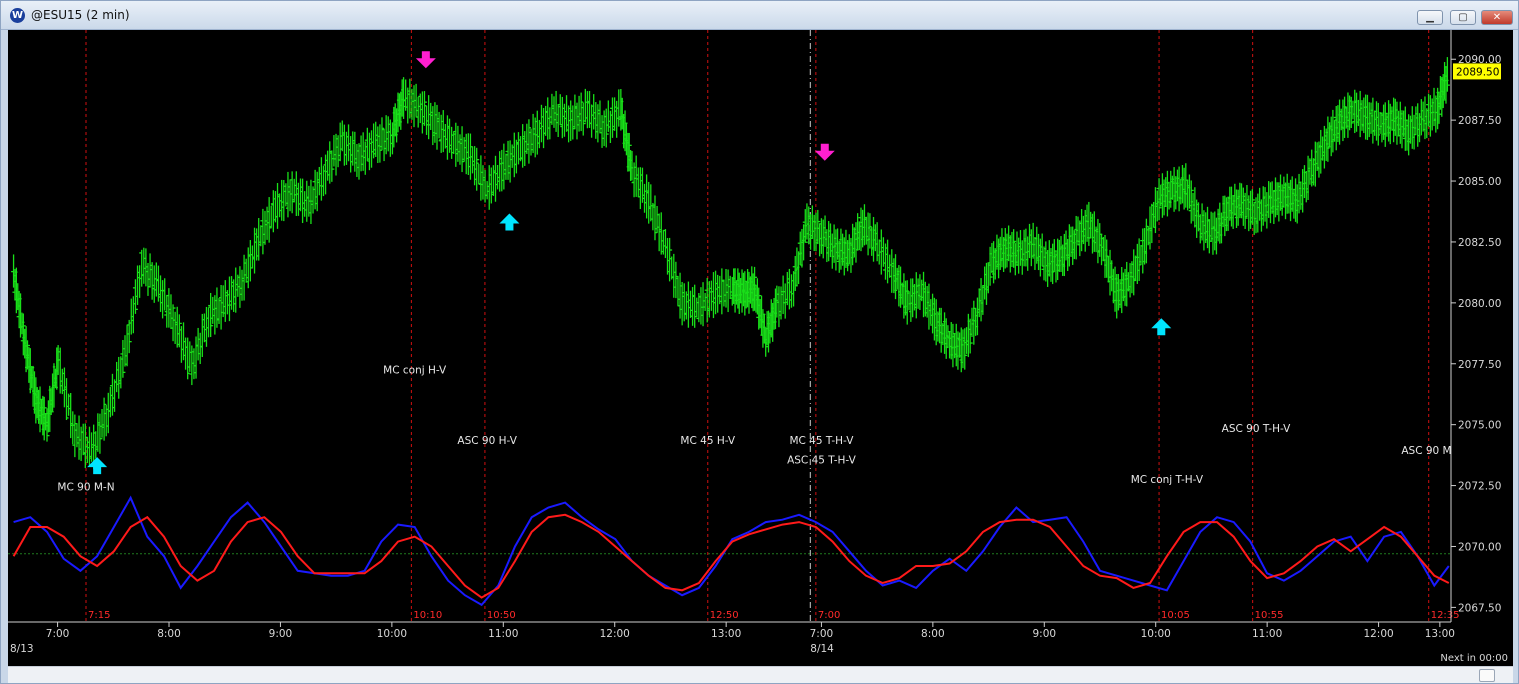 This screenshot has height=684, width=1519. Describe the element at coordinates (1474, 658) in the screenshot. I see `next-bar-countdown: Next in 00:00` at that location.